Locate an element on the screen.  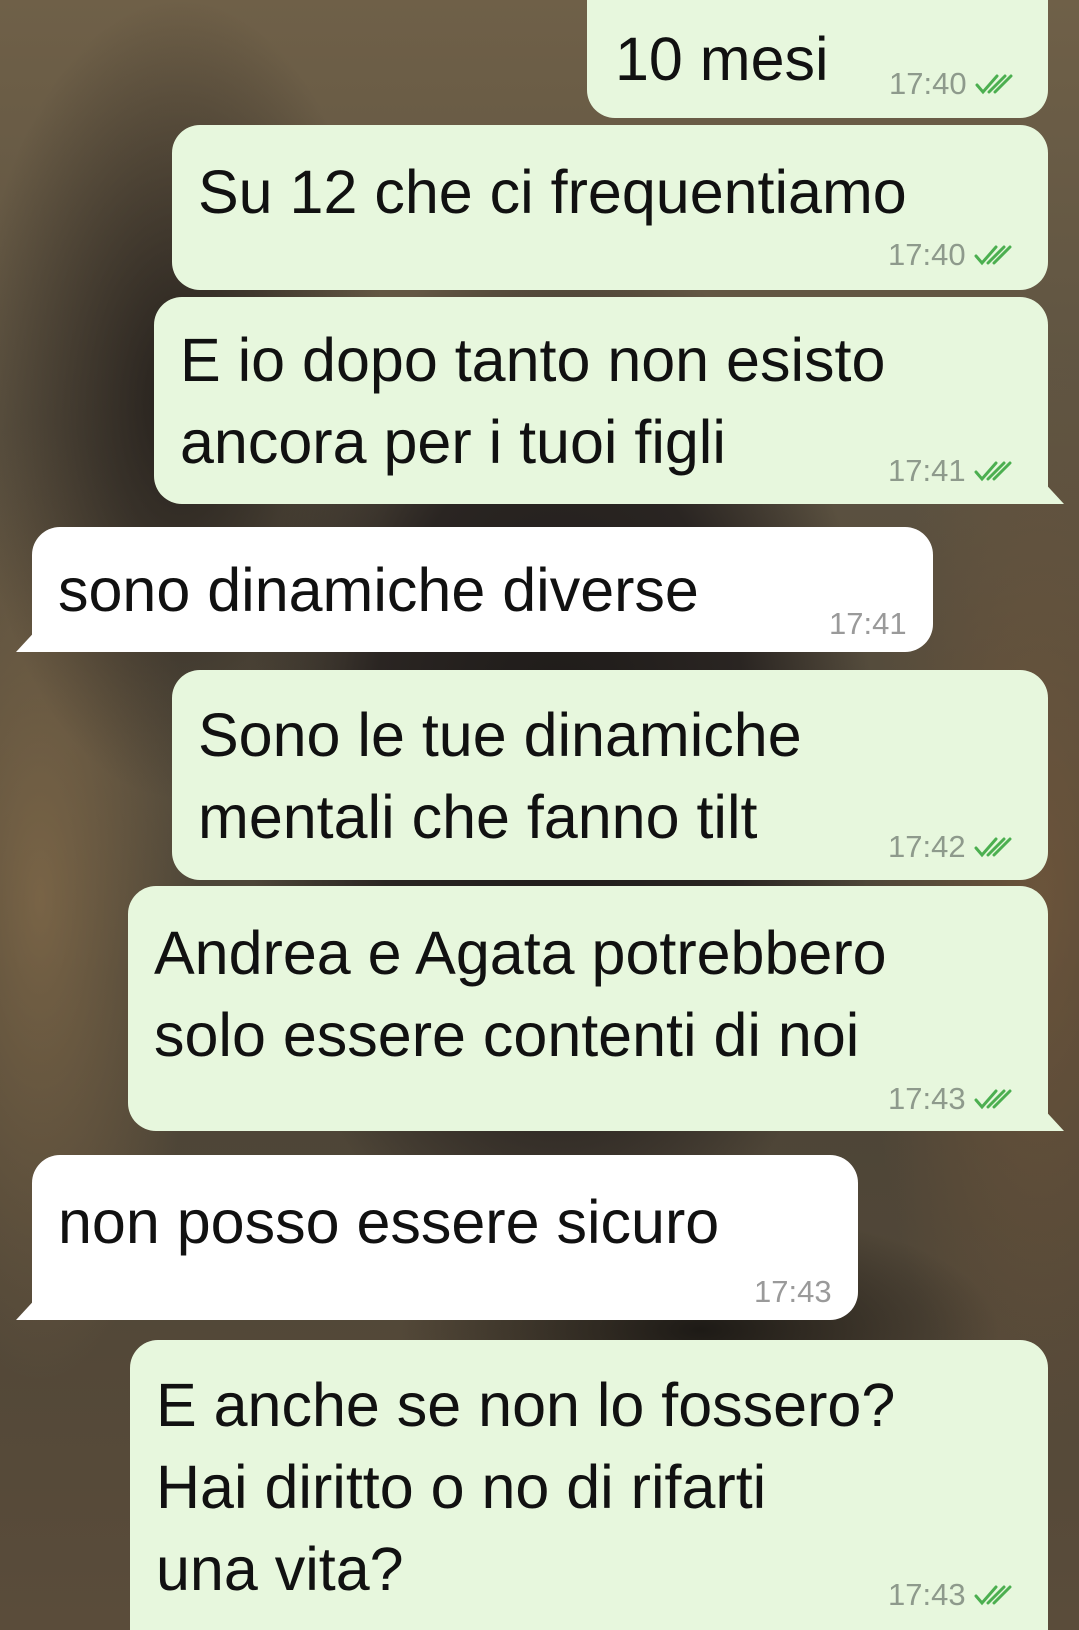
message-bubble-outgoing: Su 12 che ci frequentiamo 17:40 is located at coordinates (610, 207).